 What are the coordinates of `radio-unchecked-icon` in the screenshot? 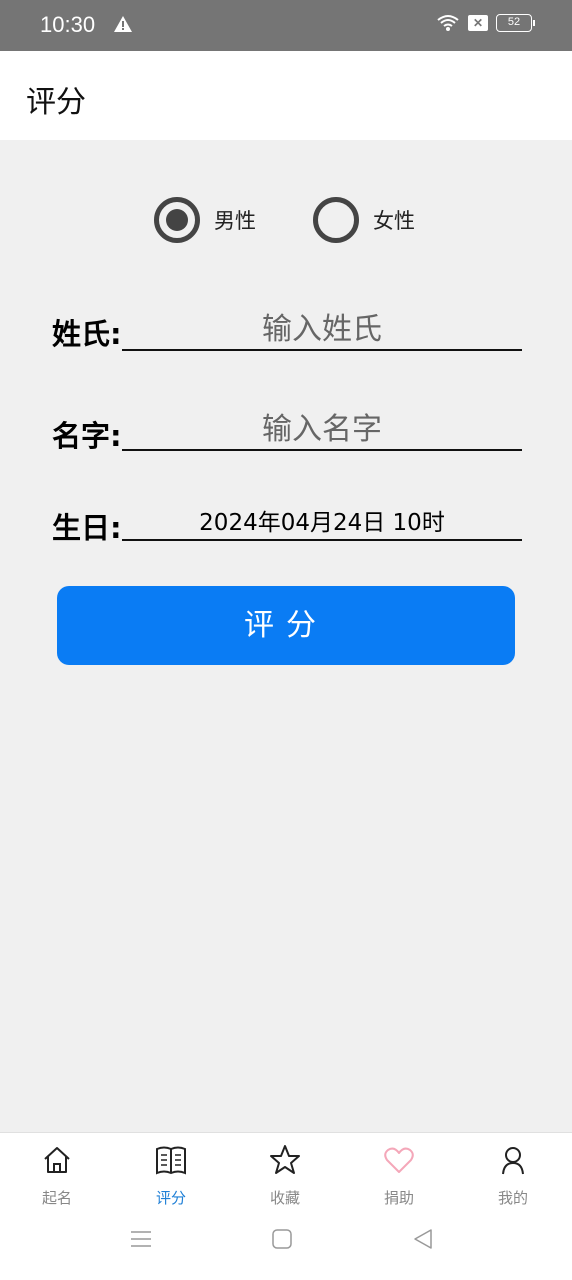 It's located at (336, 220).